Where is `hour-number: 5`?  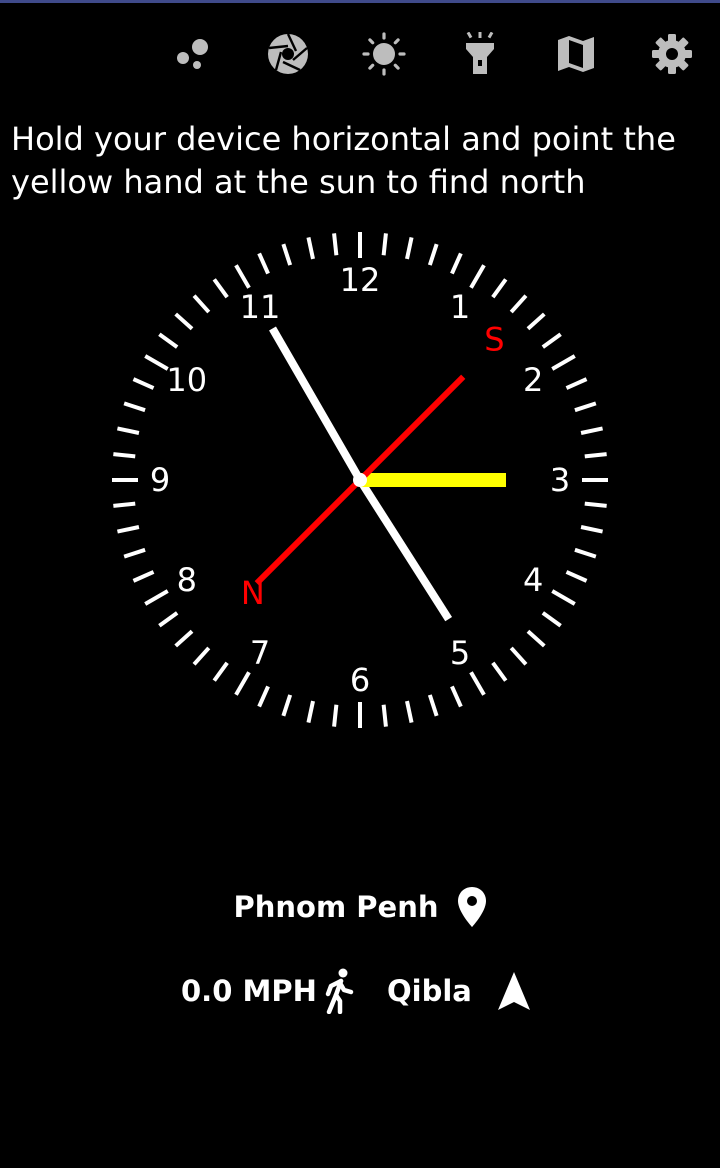
hour-number: 5 is located at coordinates (460, 653).